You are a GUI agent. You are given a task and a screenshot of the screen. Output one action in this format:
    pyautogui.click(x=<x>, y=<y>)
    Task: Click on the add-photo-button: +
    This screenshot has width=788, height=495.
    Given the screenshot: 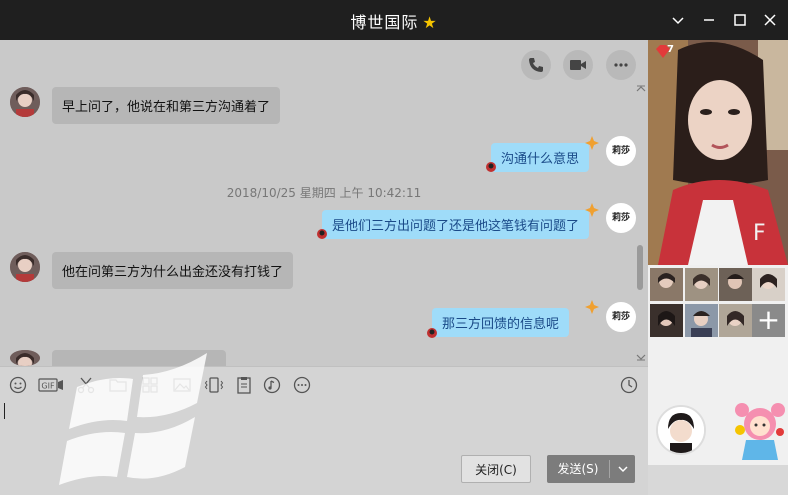 What is the action you would take?
    pyautogui.click(x=768, y=320)
    